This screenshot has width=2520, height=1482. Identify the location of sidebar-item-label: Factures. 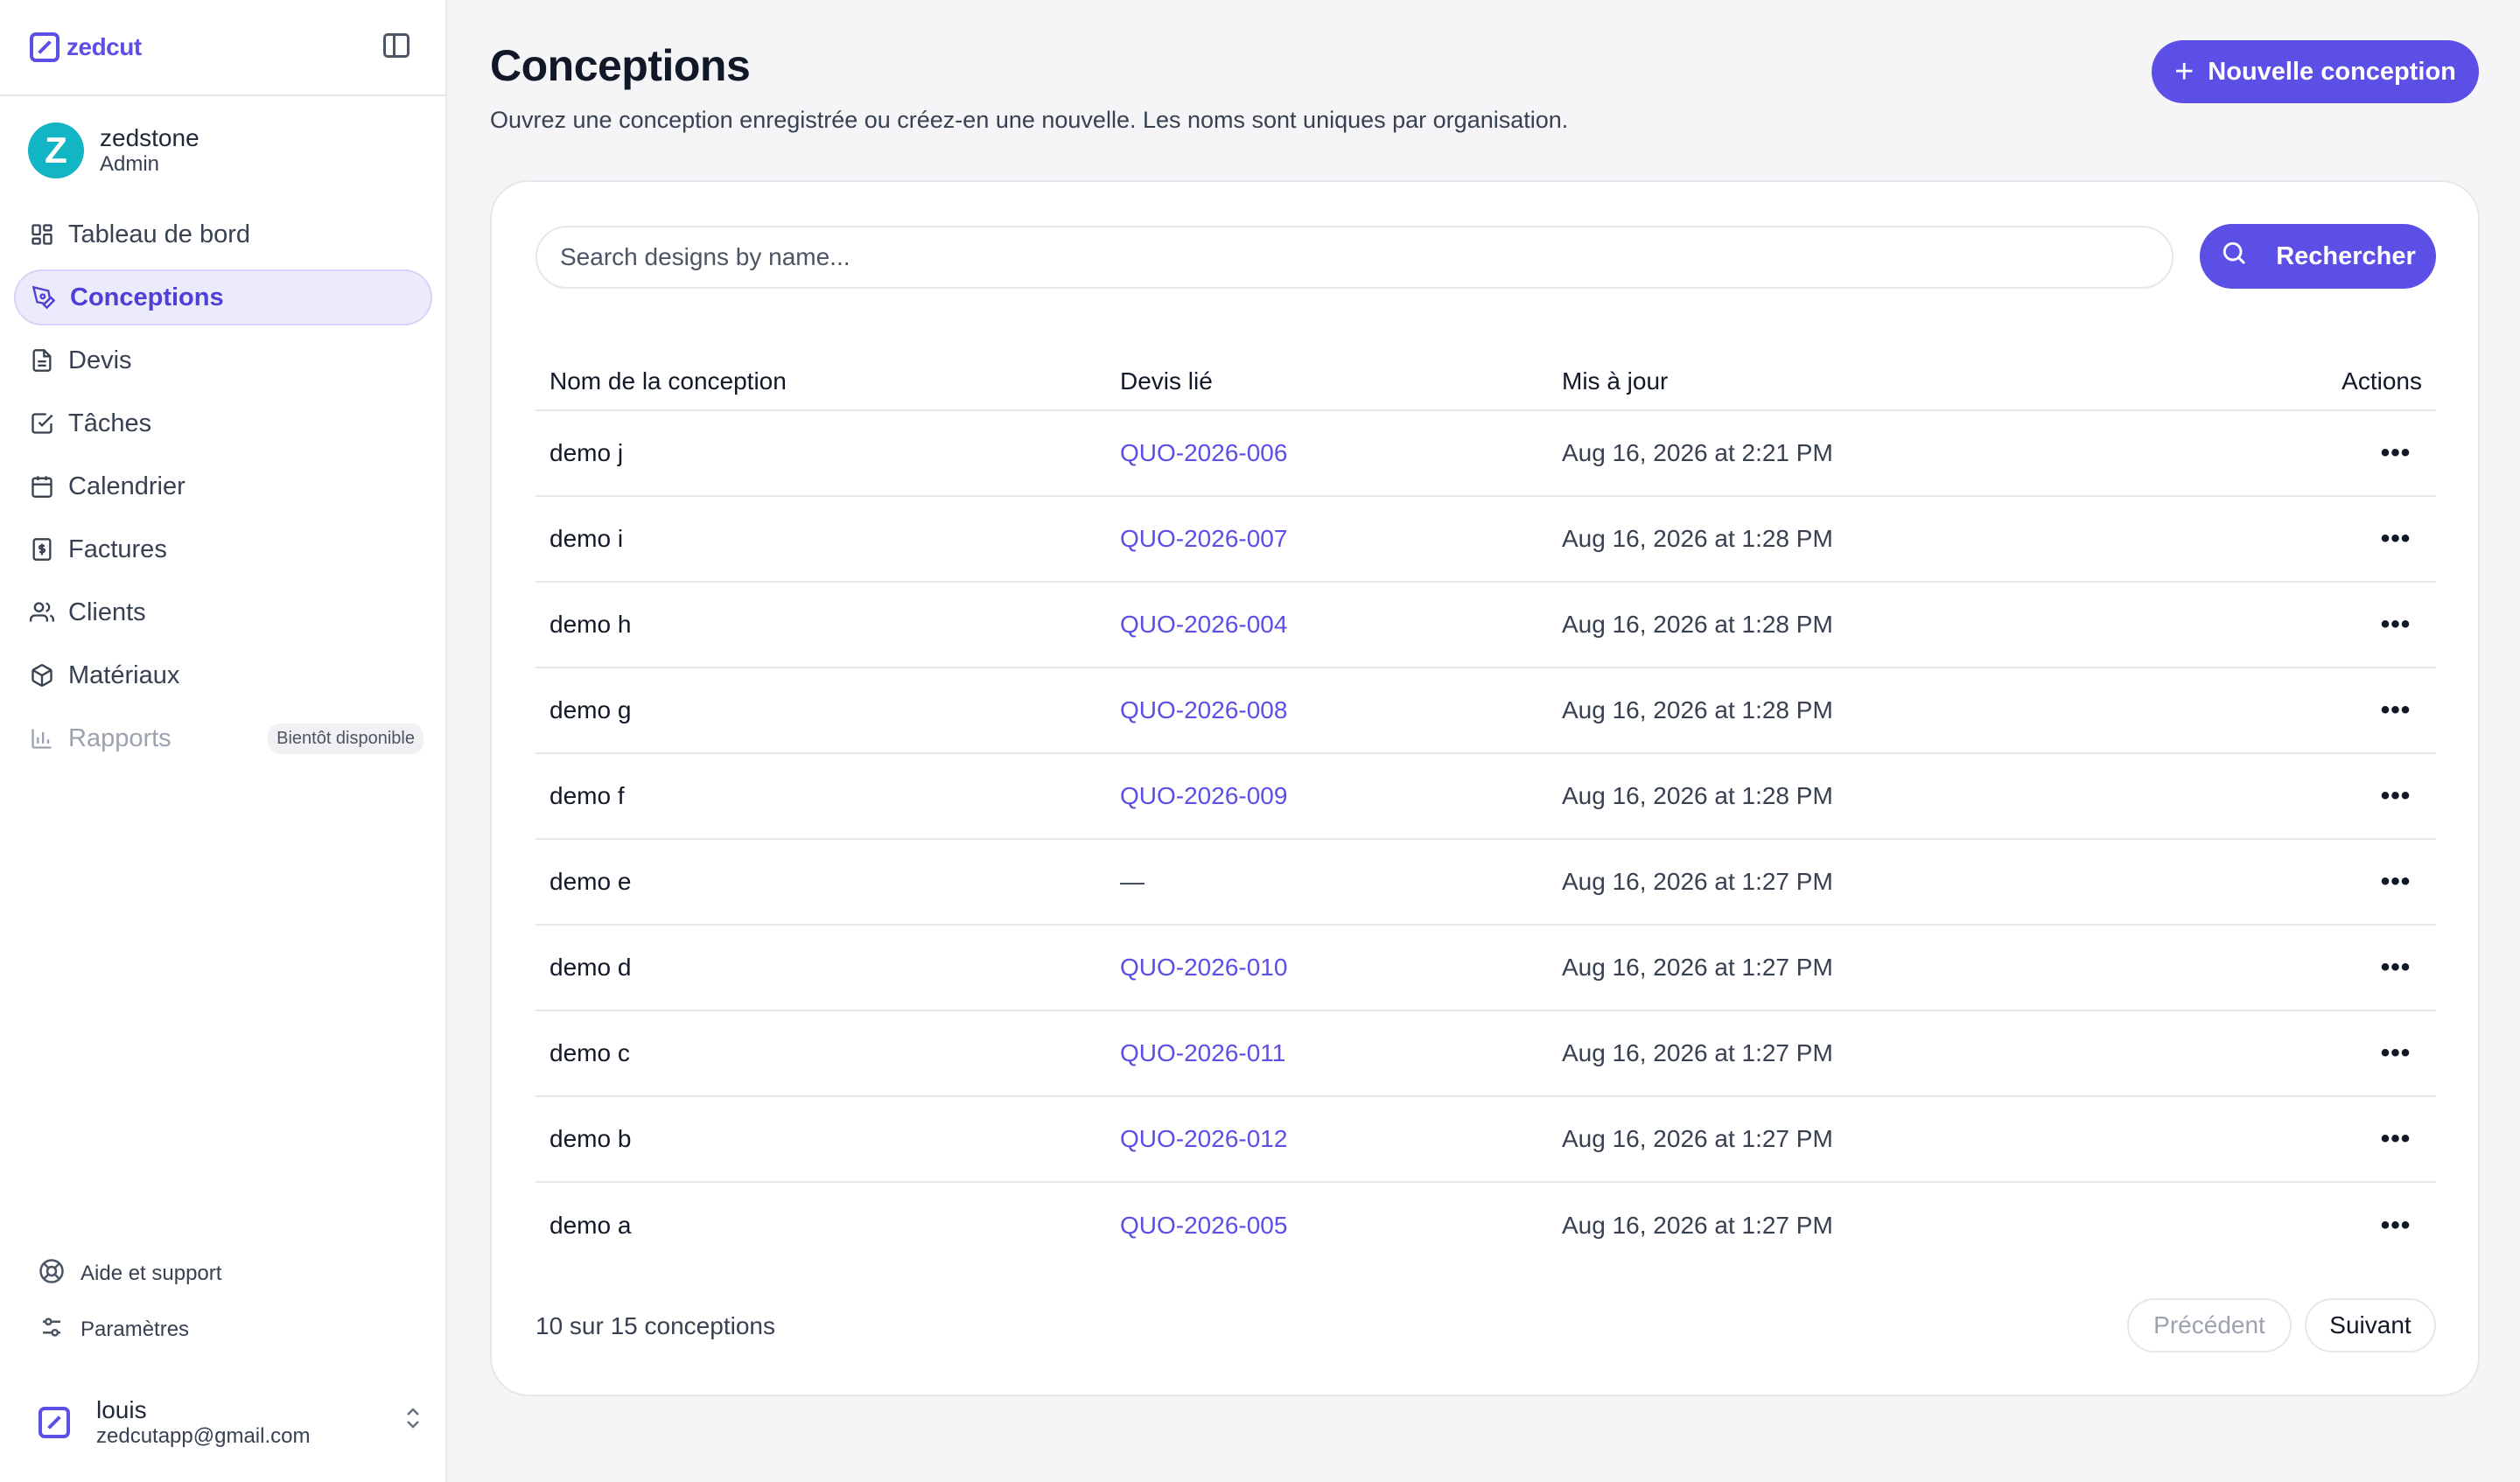
(117, 549).